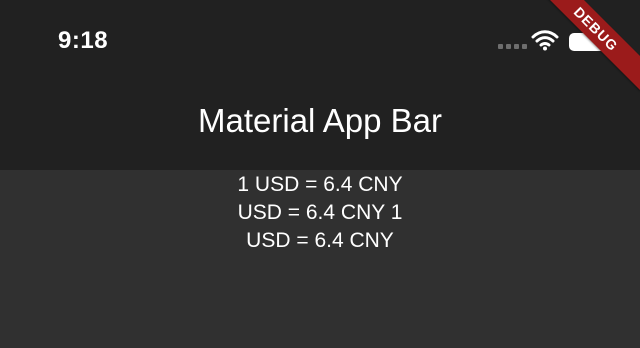 The height and width of the screenshot is (348, 640). What do you see at coordinates (512, 46) in the screenshot?
I see `signal-dots-icon` at bounding box center [512, 46].